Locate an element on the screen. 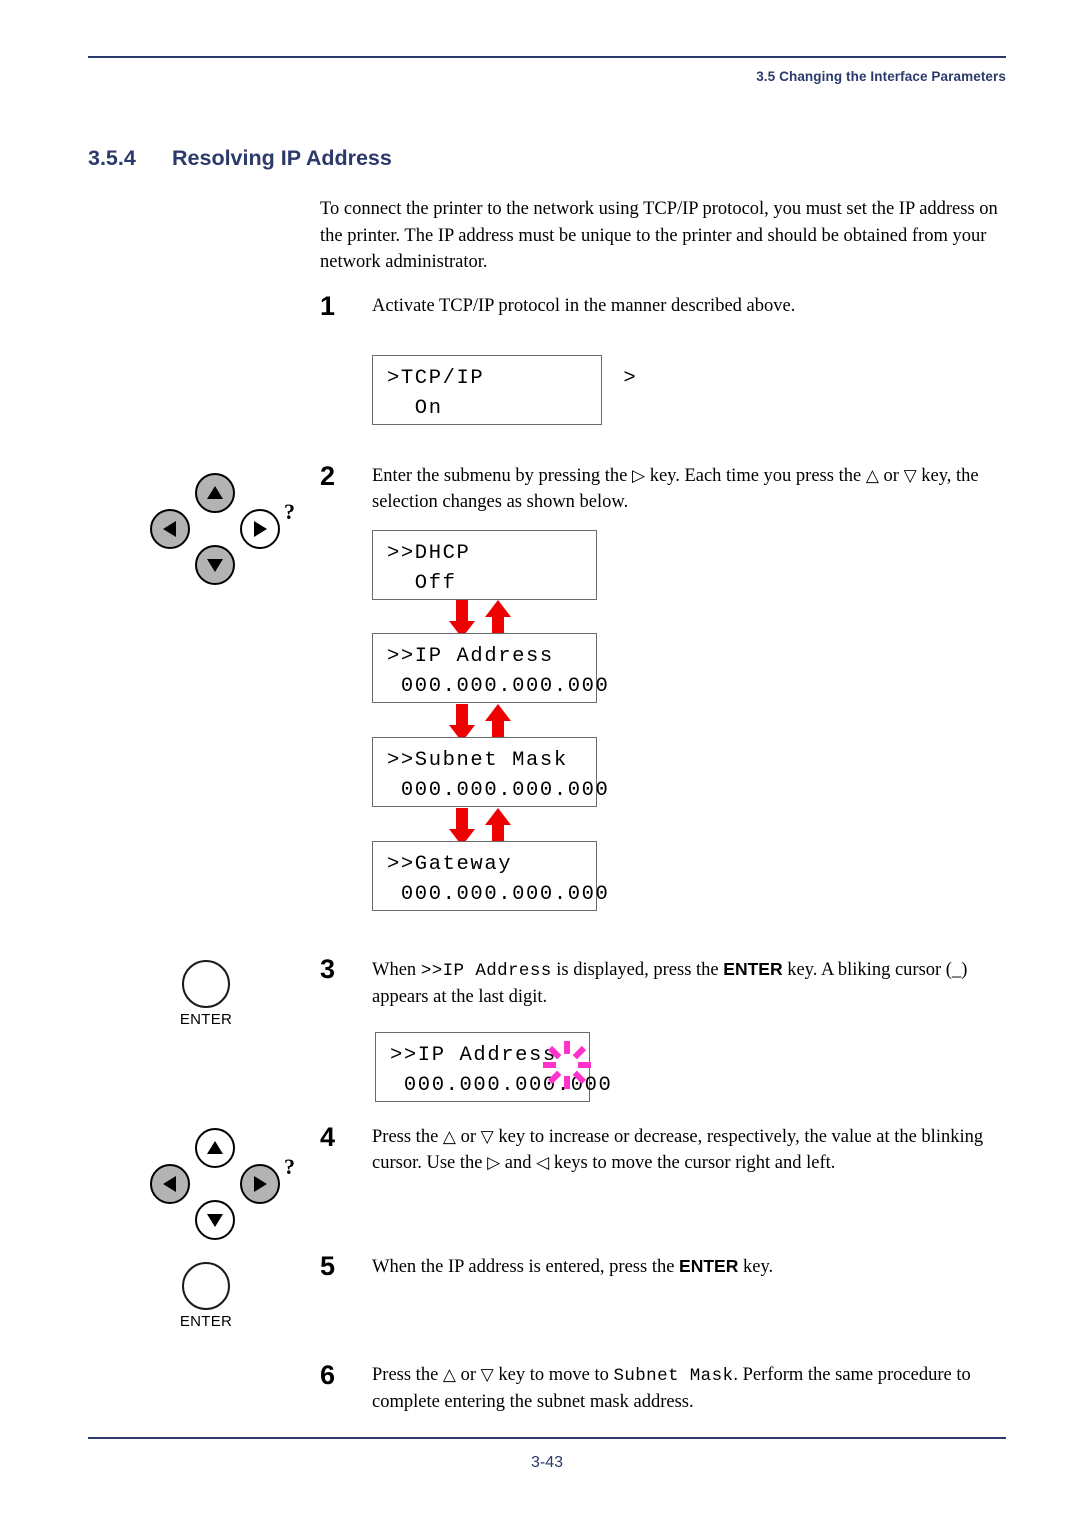 This screenshot has height=1528, width=1080. enter-key-graphic-2: ENTER is located at coordinates (206, 1296).